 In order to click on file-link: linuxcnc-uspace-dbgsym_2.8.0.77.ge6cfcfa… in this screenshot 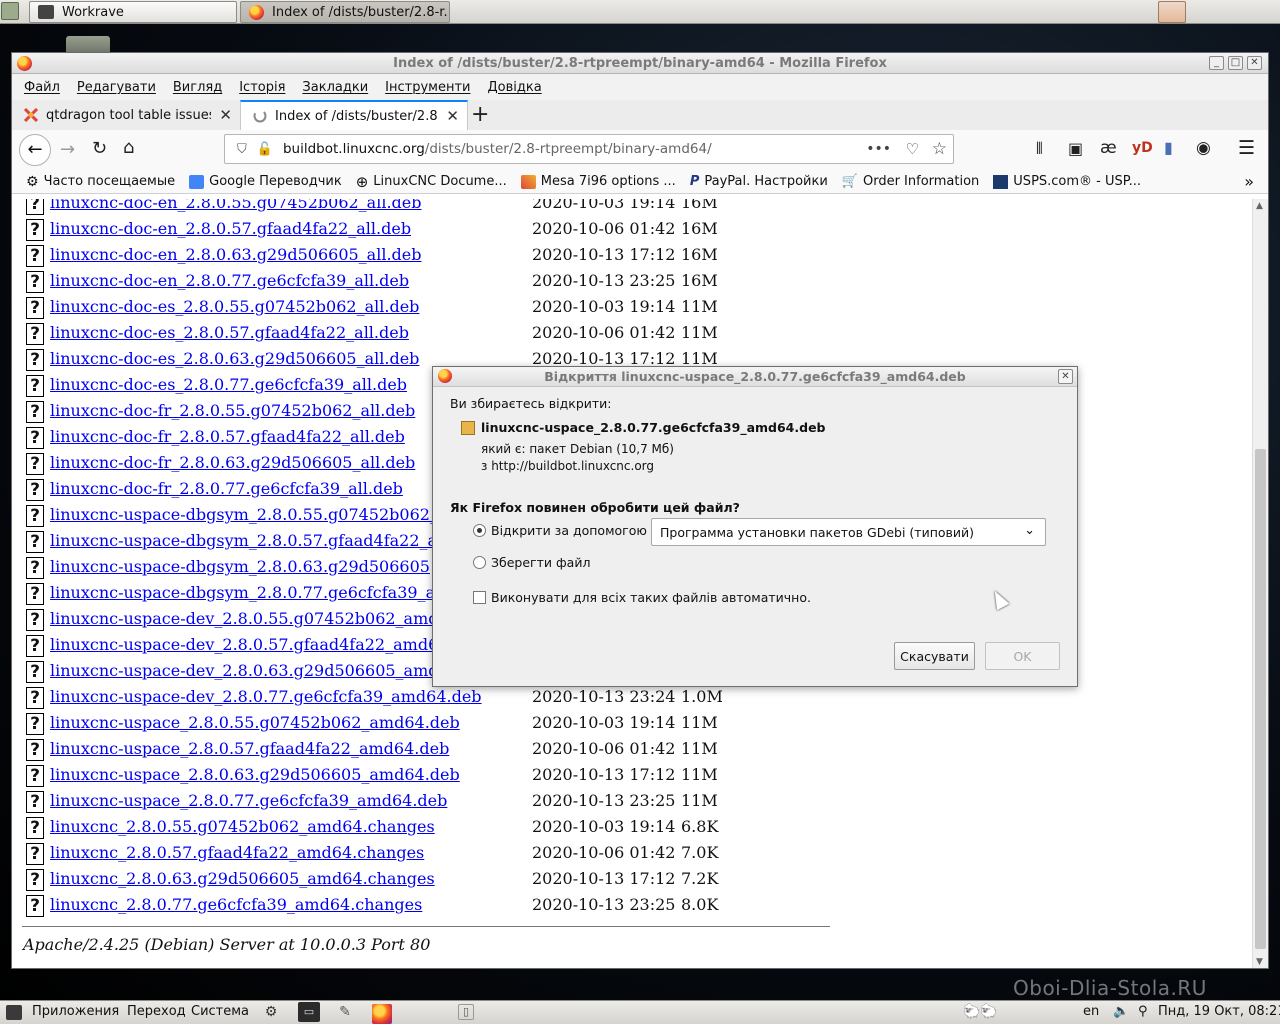, I will do `click(242, 592)`.